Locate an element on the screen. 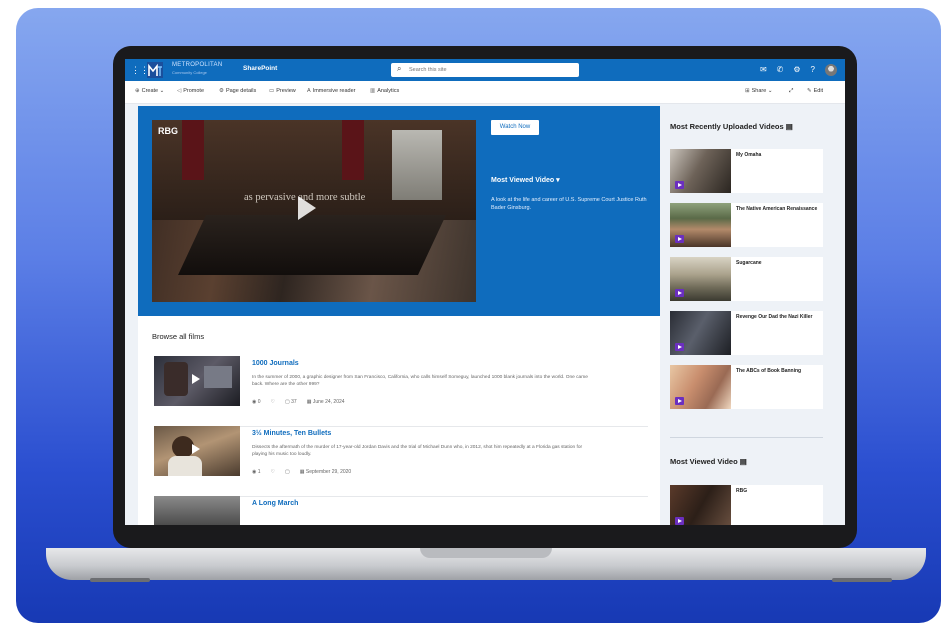 The width and height of the screenshot is (941, 623). film-title: 3½ Minutes, Ten Bullets is located at coordinates (291, 433).